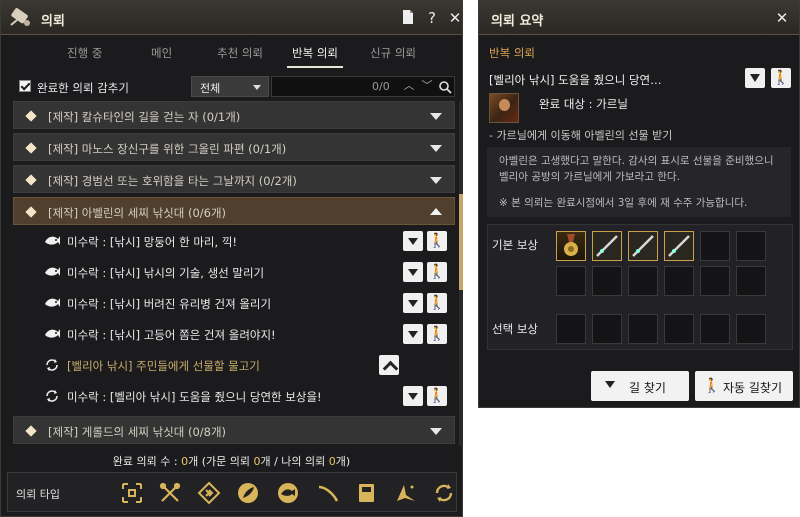 Image resolution: width=800 pixels, height=517 pixels. I want to click on tab-repeat: 반복 의뢰, so click(315, 53).